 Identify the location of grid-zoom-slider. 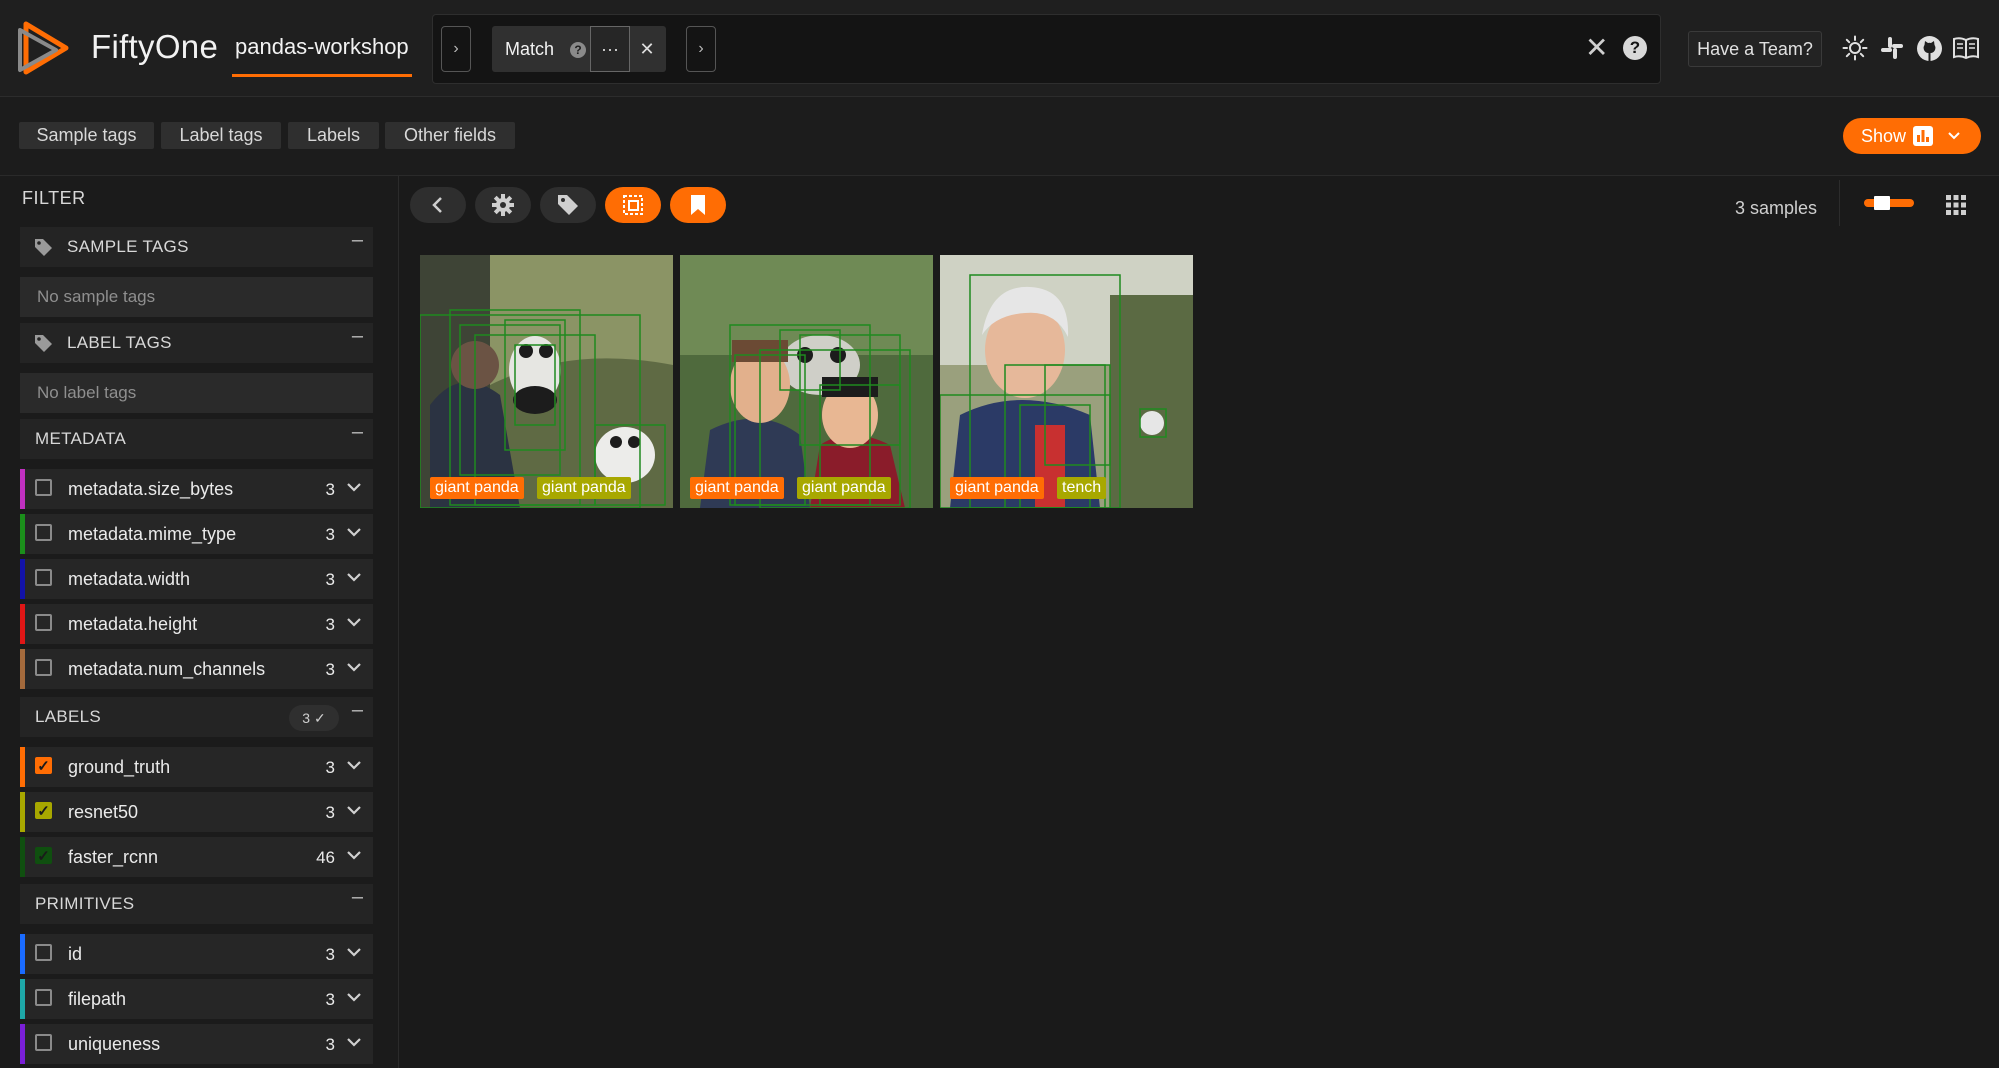
(1889, 203).